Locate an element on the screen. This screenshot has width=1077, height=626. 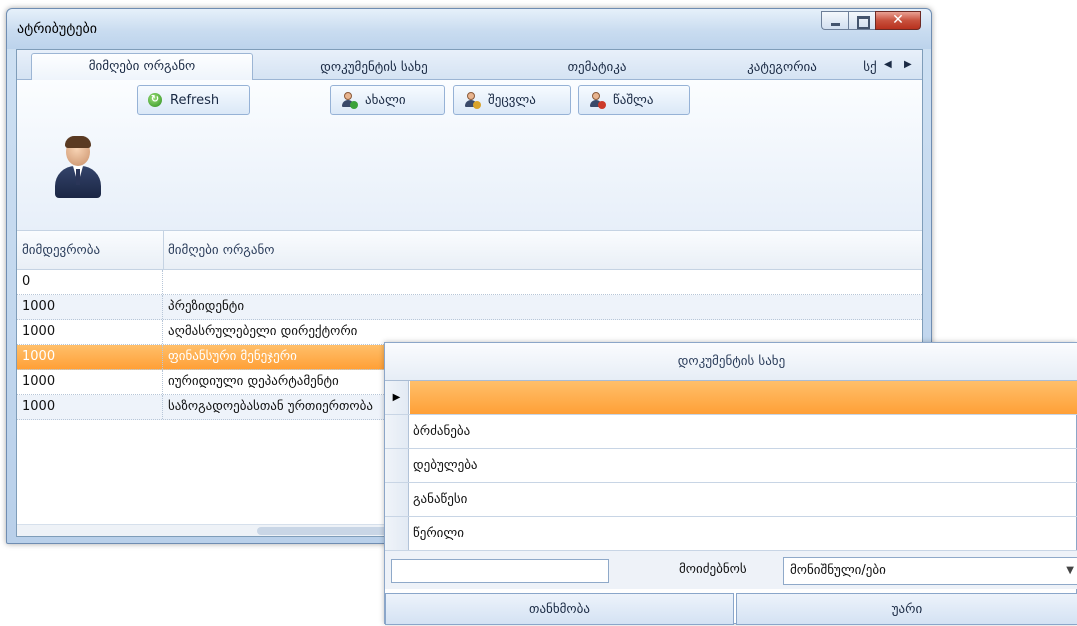
new-label: ახალი is located at coordinates (385, 100).